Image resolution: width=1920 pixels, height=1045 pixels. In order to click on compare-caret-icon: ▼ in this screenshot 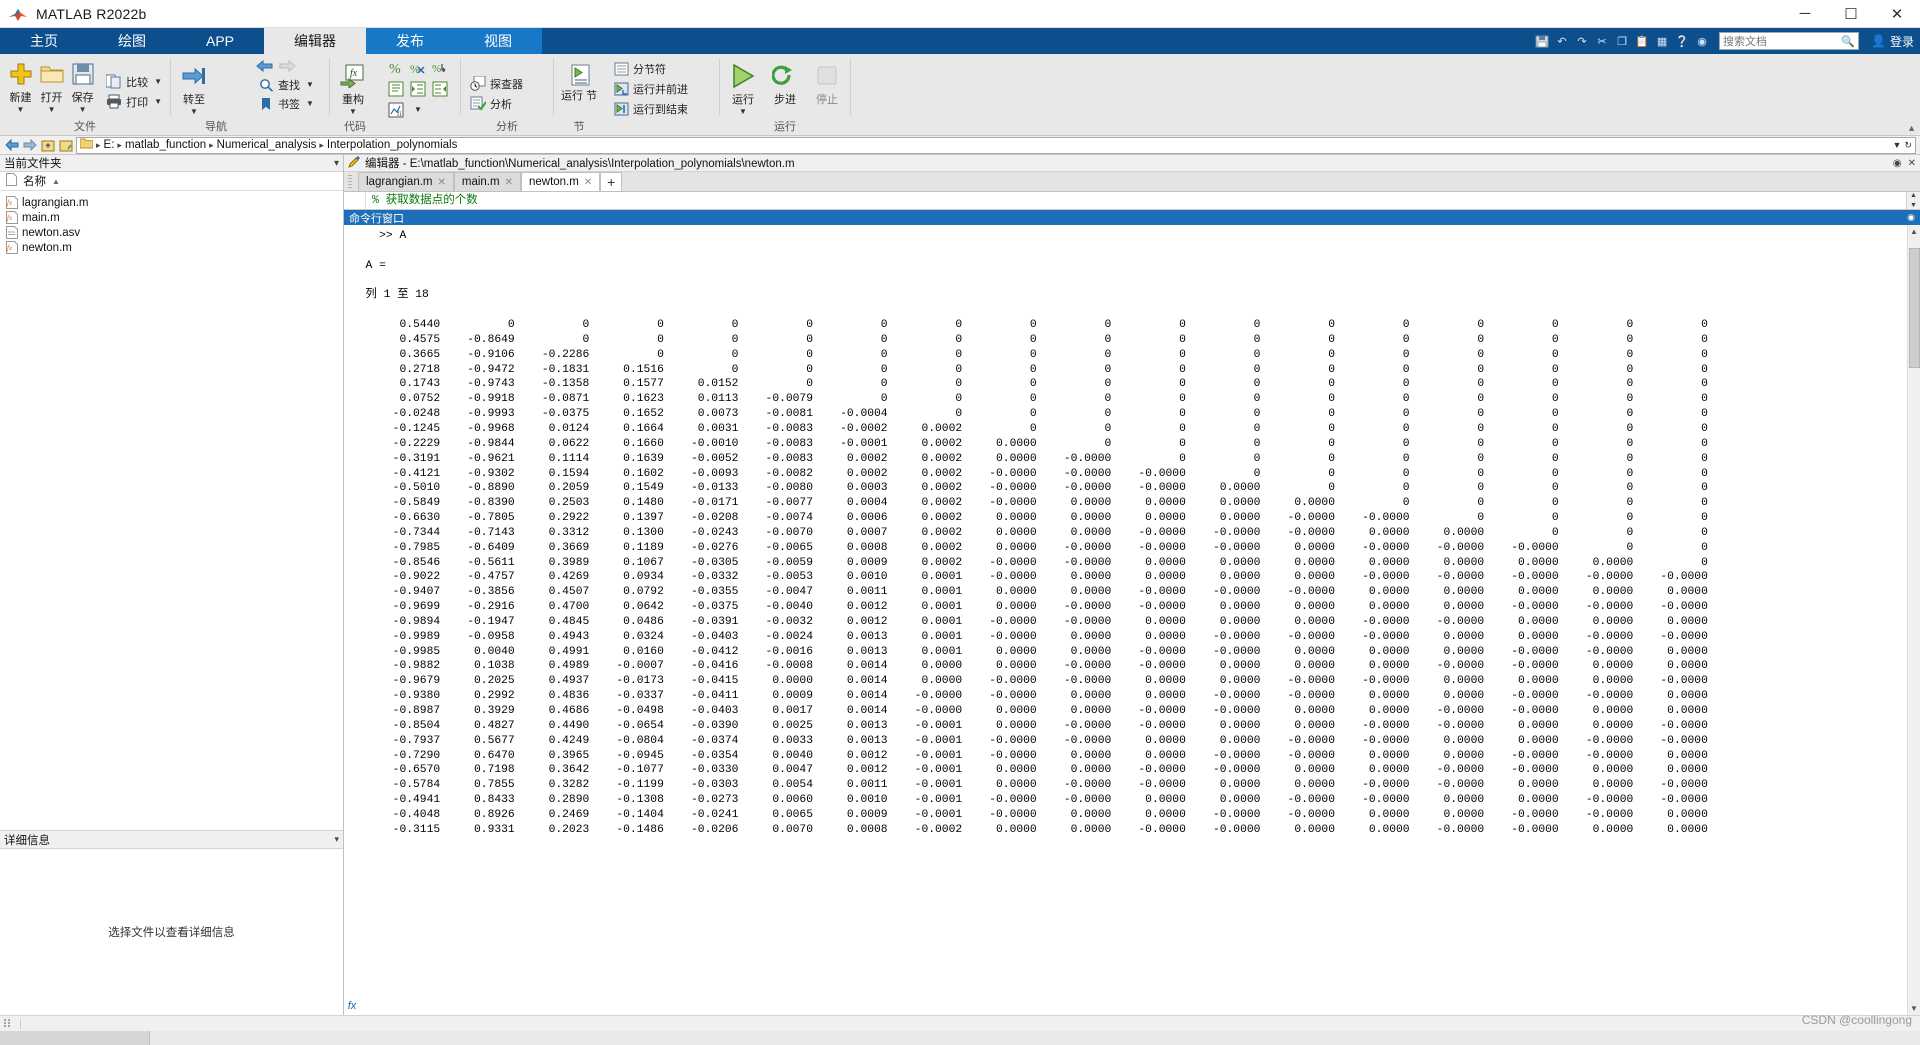, I will do `click(158, 81)`.